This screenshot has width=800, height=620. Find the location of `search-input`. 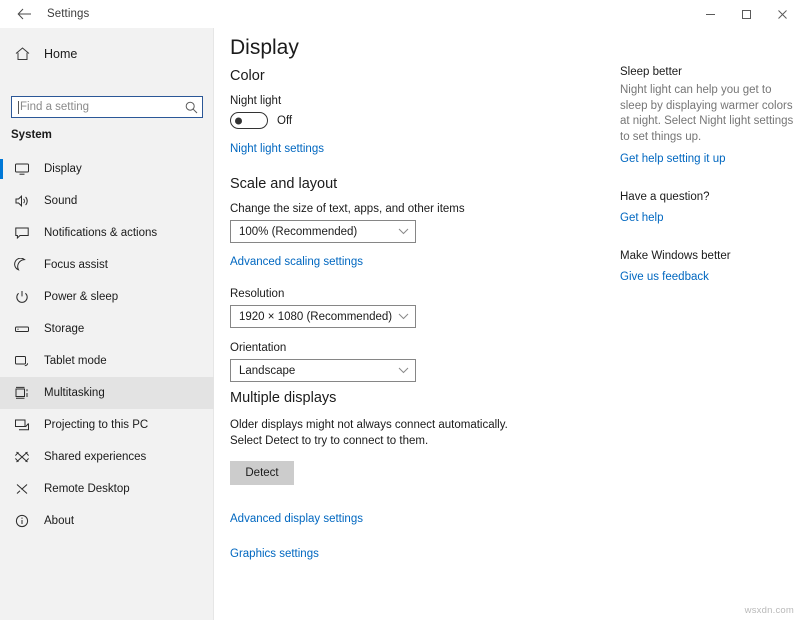

search-input is located at coordinates (99, 107).